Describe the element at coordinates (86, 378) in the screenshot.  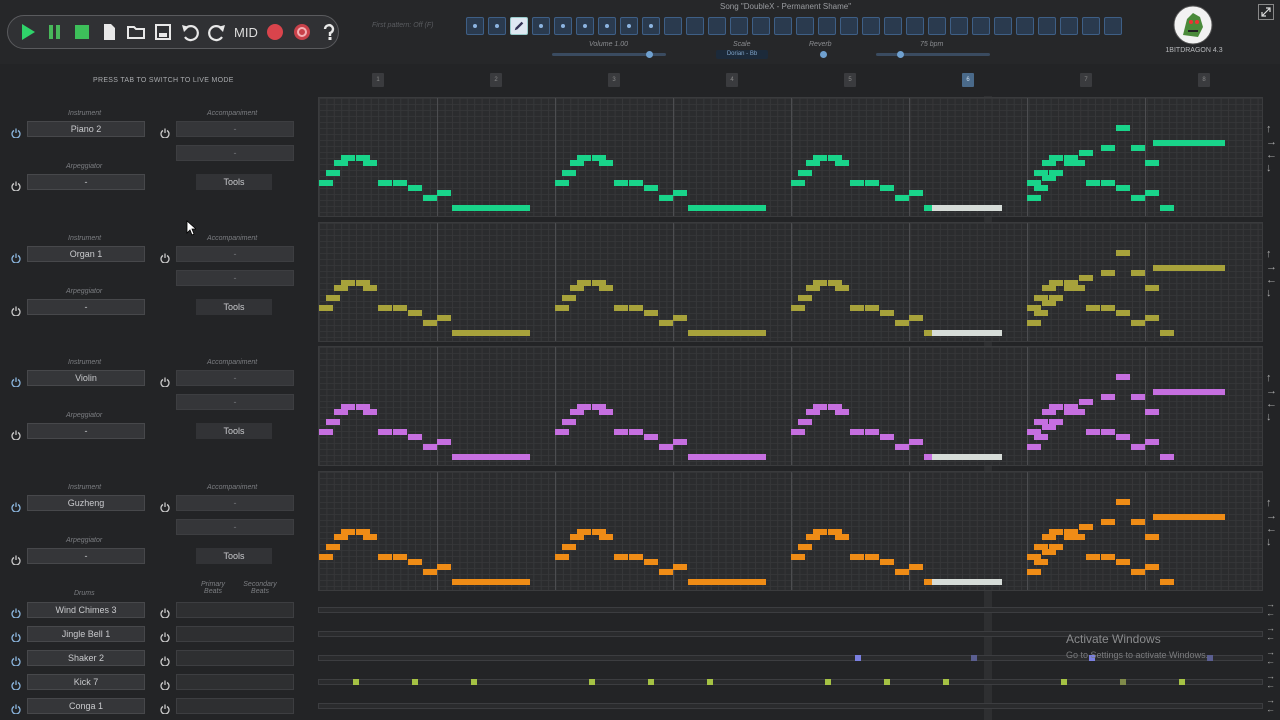
I see `instrument-select: Violin` at that location.